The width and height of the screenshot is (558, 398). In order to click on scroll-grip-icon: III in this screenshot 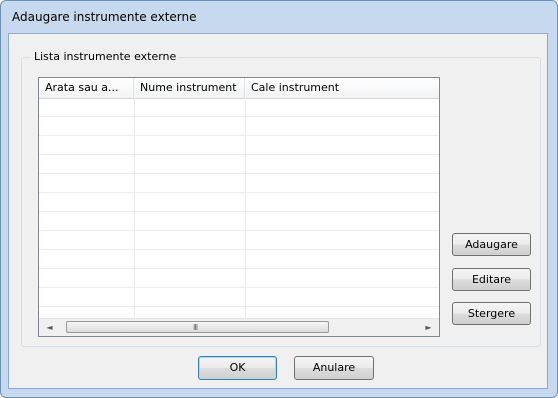, I will do `click(195, 327)`.